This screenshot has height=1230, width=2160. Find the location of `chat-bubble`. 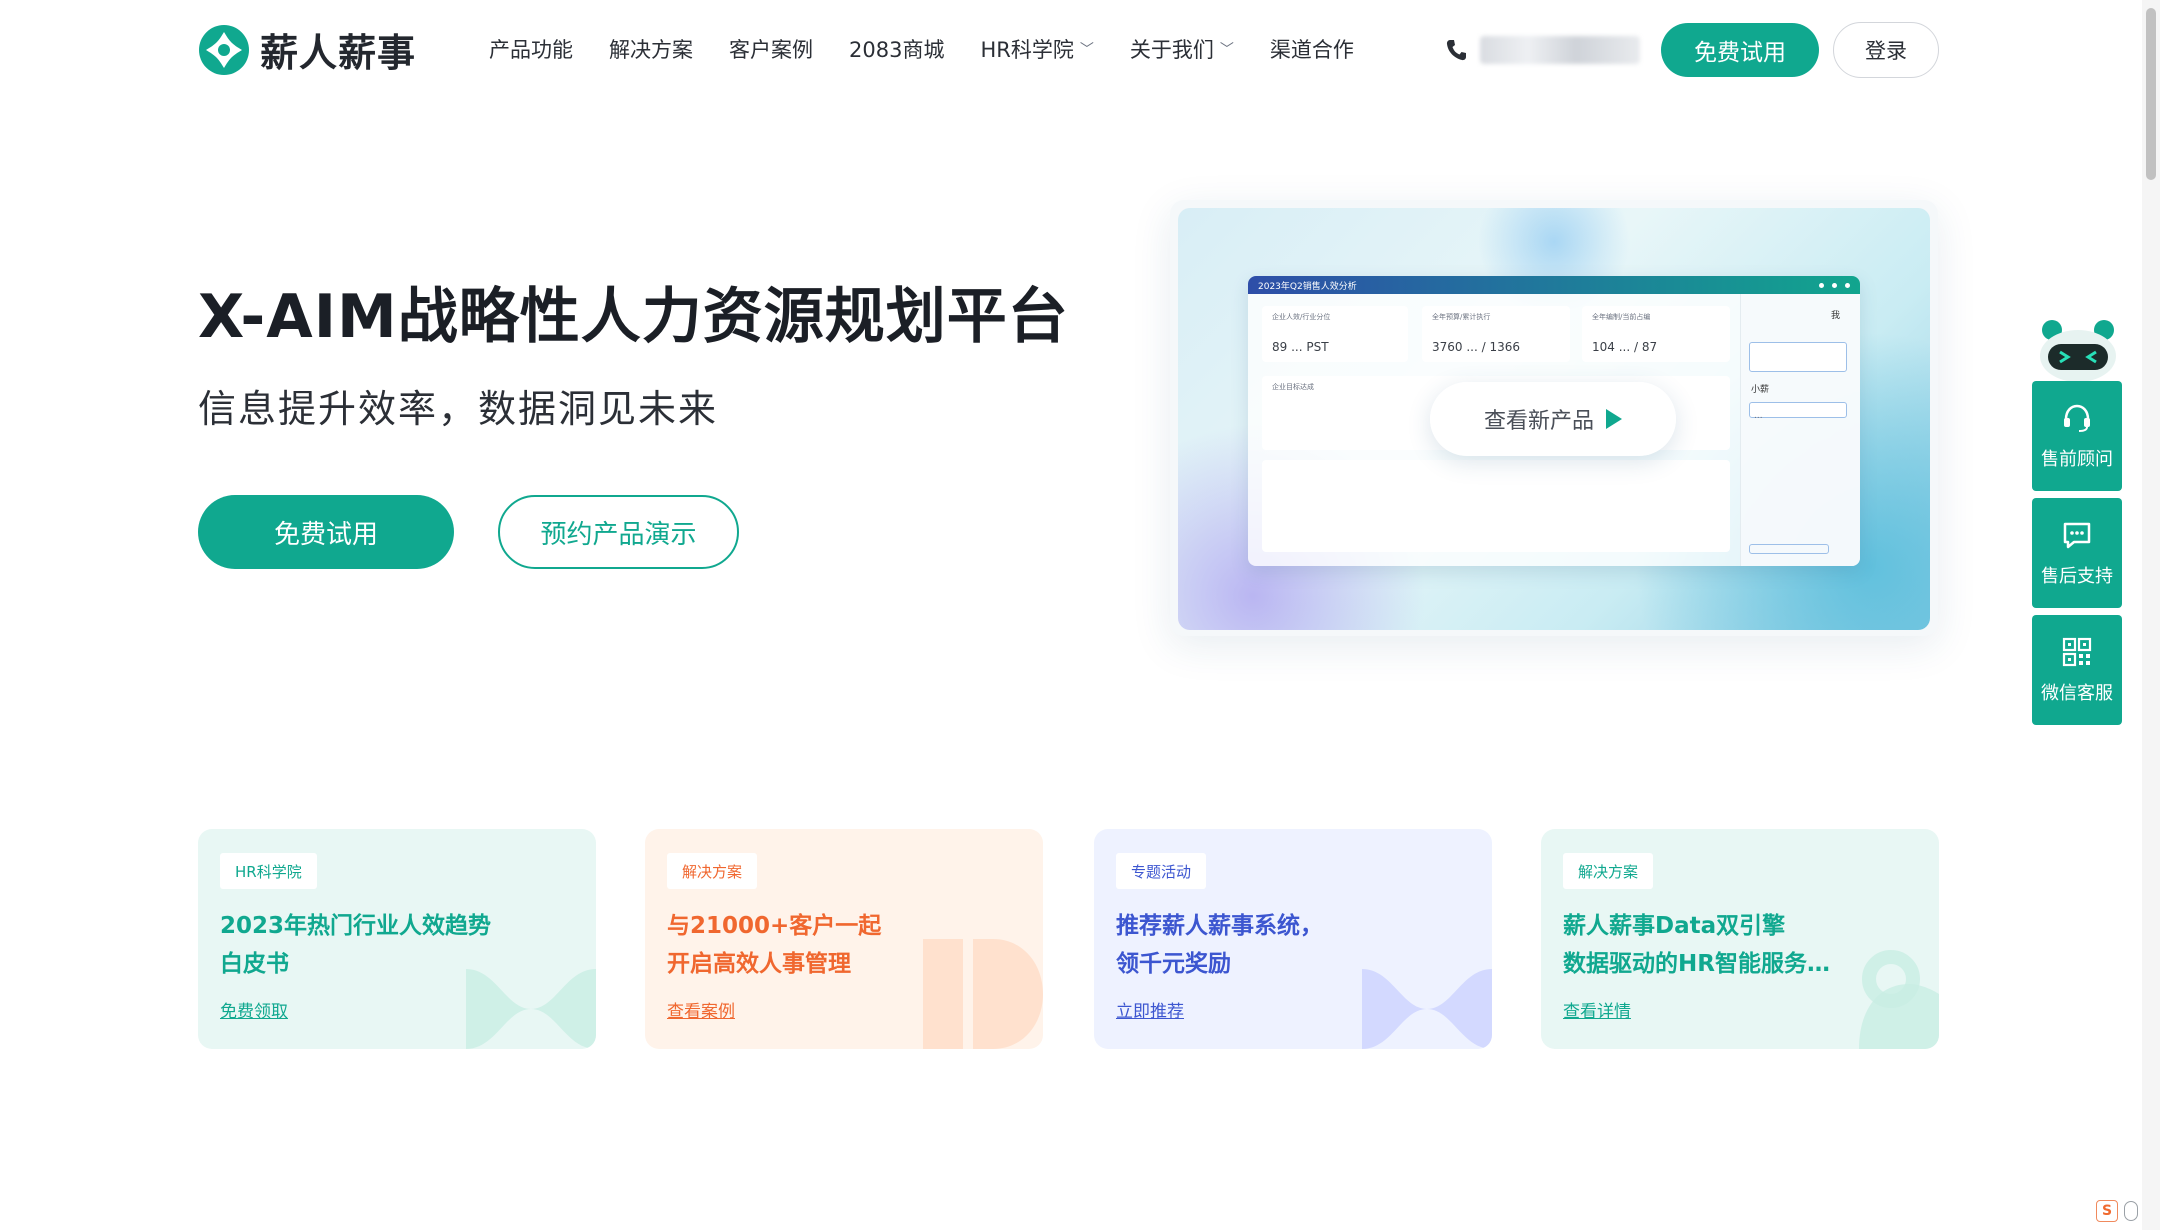

chat-bubble is located at coordinates (1798, 357).